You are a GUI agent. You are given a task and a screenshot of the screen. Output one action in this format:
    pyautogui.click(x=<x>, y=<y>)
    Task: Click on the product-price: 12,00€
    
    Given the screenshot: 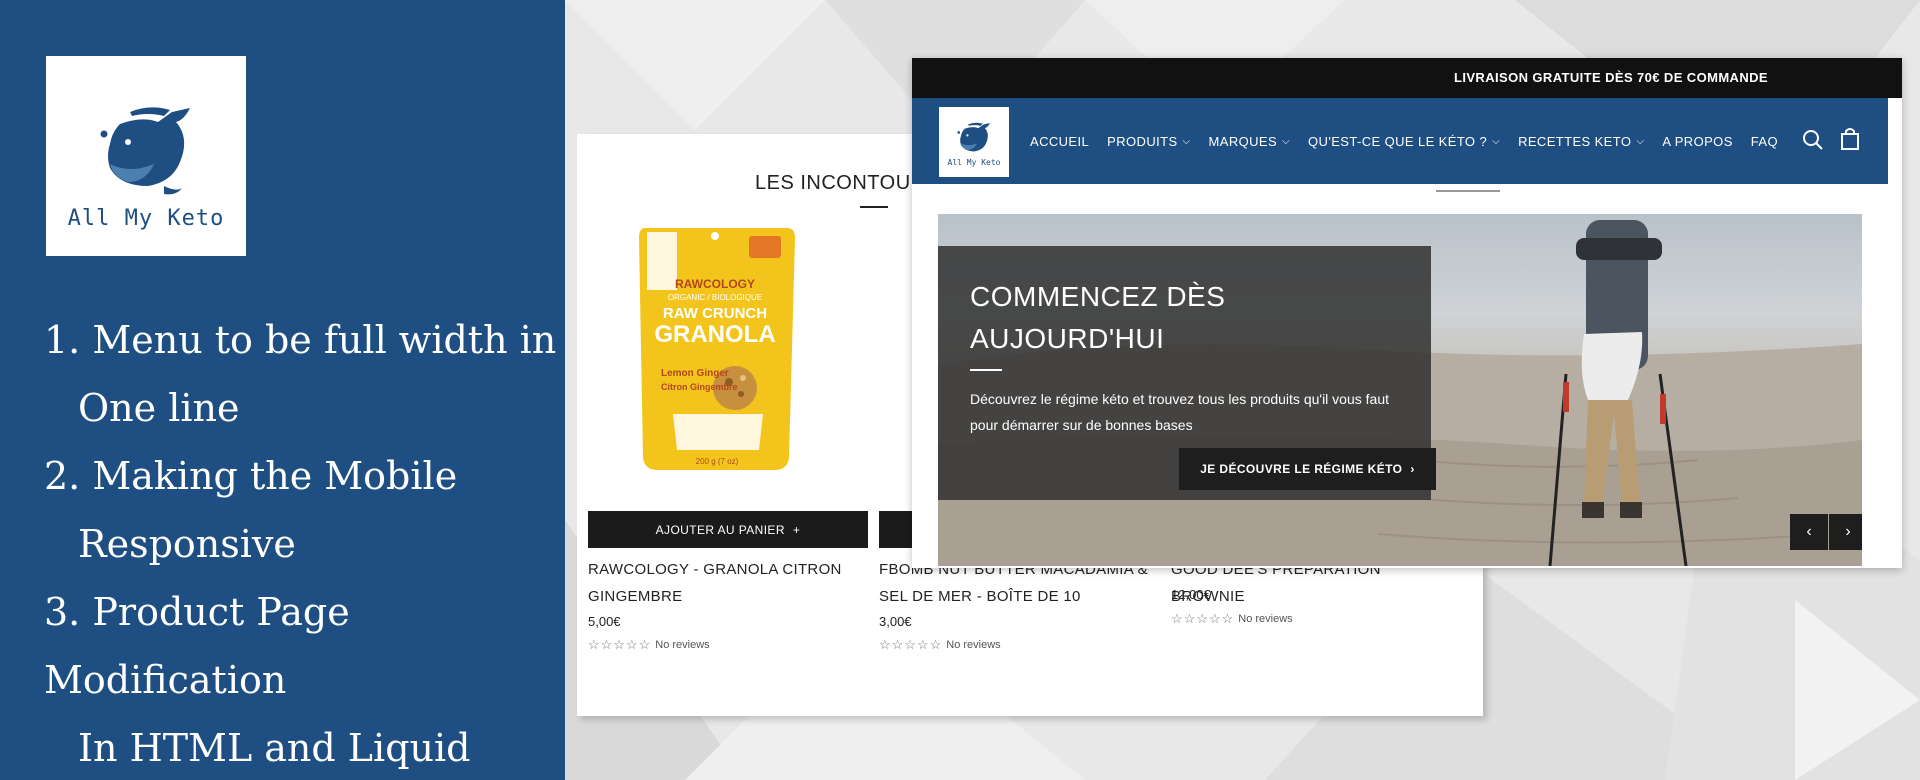 What is the action you would take?
    pyautogui.click(x=1191, y=594)
    